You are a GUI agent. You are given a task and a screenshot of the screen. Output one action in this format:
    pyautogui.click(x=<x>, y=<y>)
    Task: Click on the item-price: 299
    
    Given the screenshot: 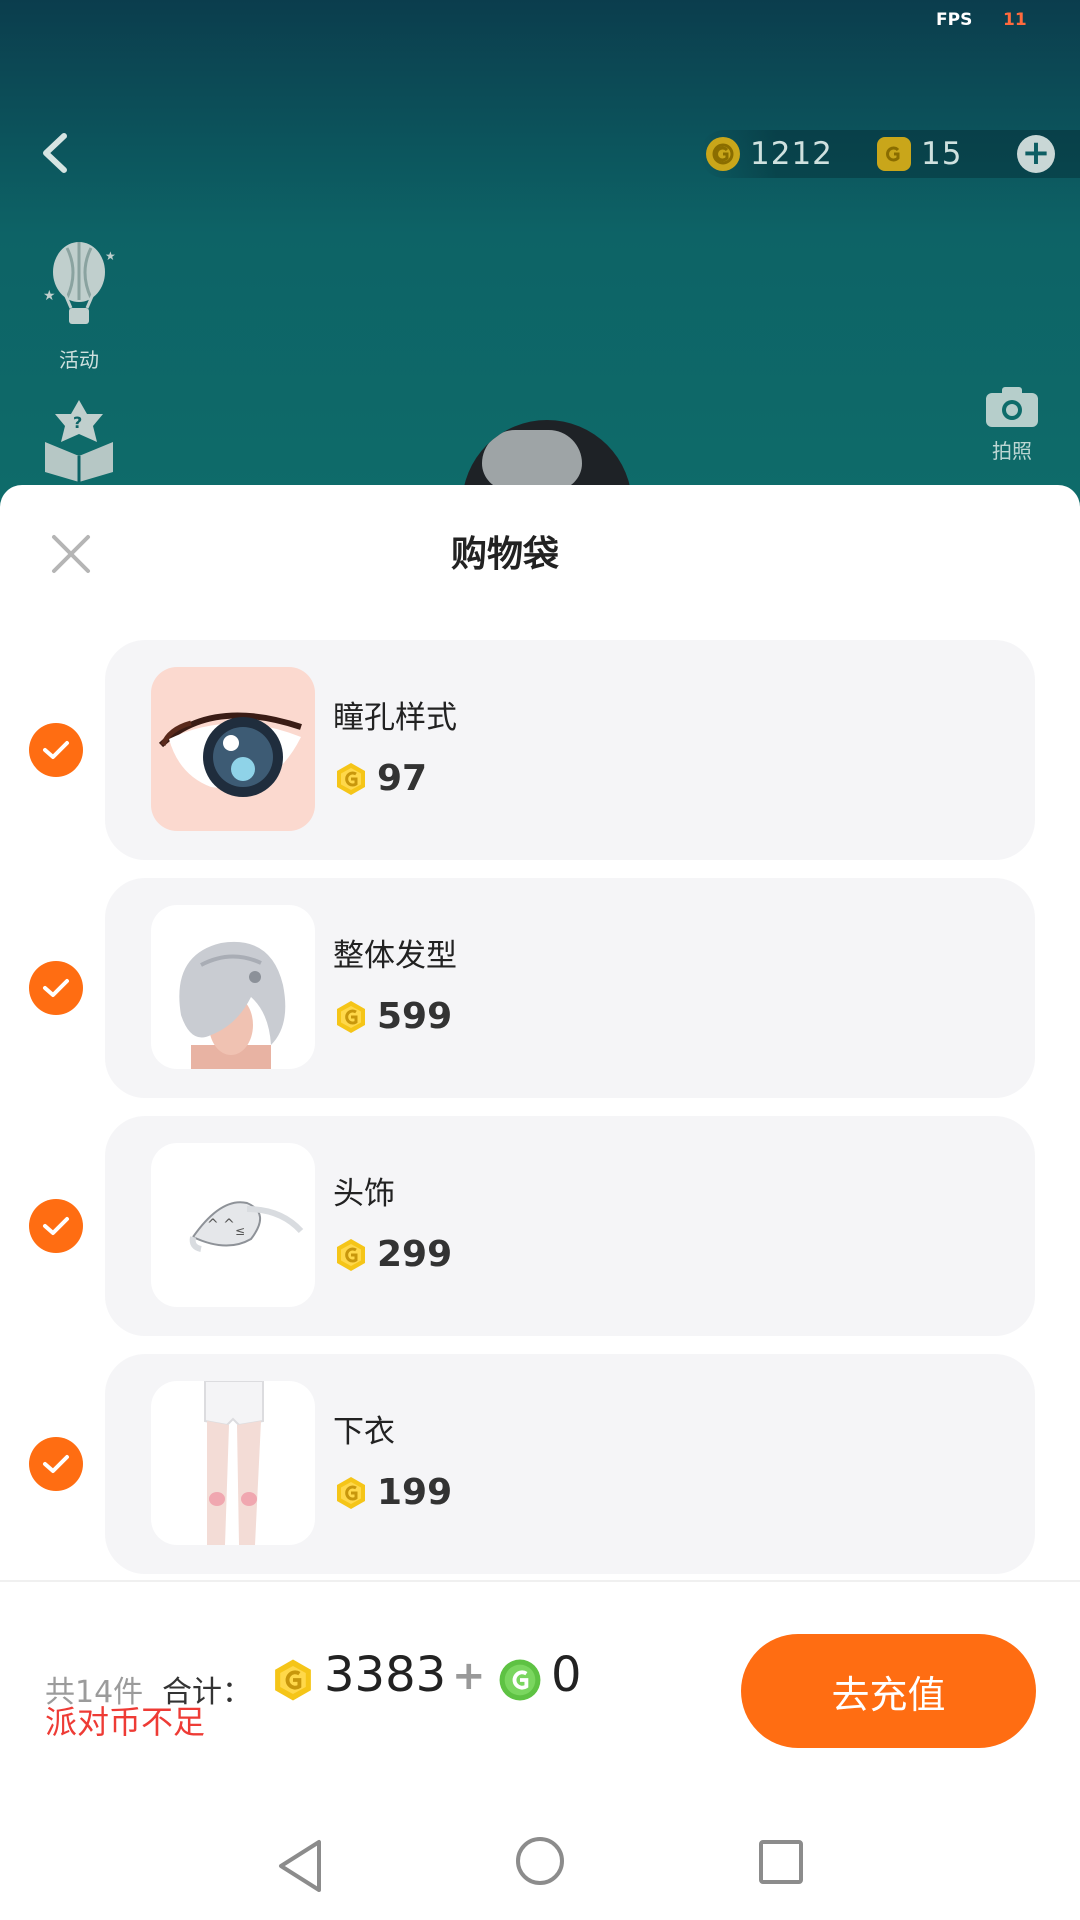 What is the action you would take?
    pyautogui.click(x=392, y=1254)
    